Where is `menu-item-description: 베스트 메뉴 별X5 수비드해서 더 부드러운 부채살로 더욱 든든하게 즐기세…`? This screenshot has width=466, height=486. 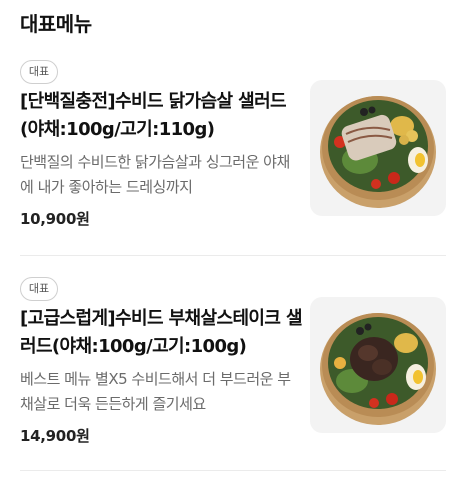 menu-item-description: 베스트 메뉴 별X5 수비드해서 더 부드러운 부채살로 더욱 든든하게 즐기세… is located at coordinates (155, 391).